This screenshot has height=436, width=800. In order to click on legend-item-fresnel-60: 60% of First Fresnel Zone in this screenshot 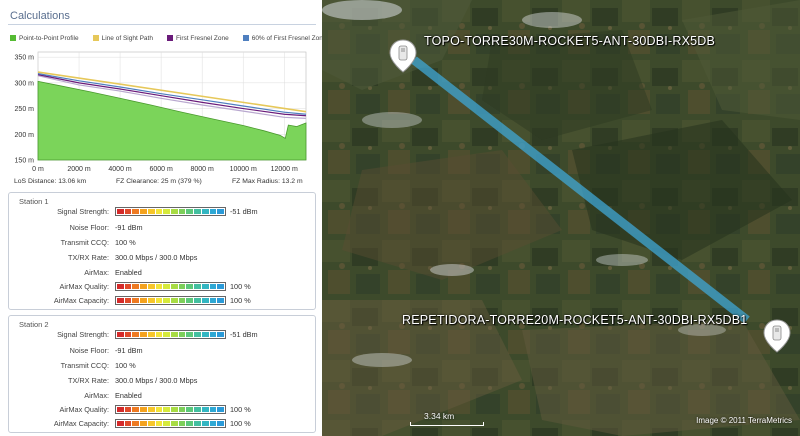, I will do `click(284, 38)`.